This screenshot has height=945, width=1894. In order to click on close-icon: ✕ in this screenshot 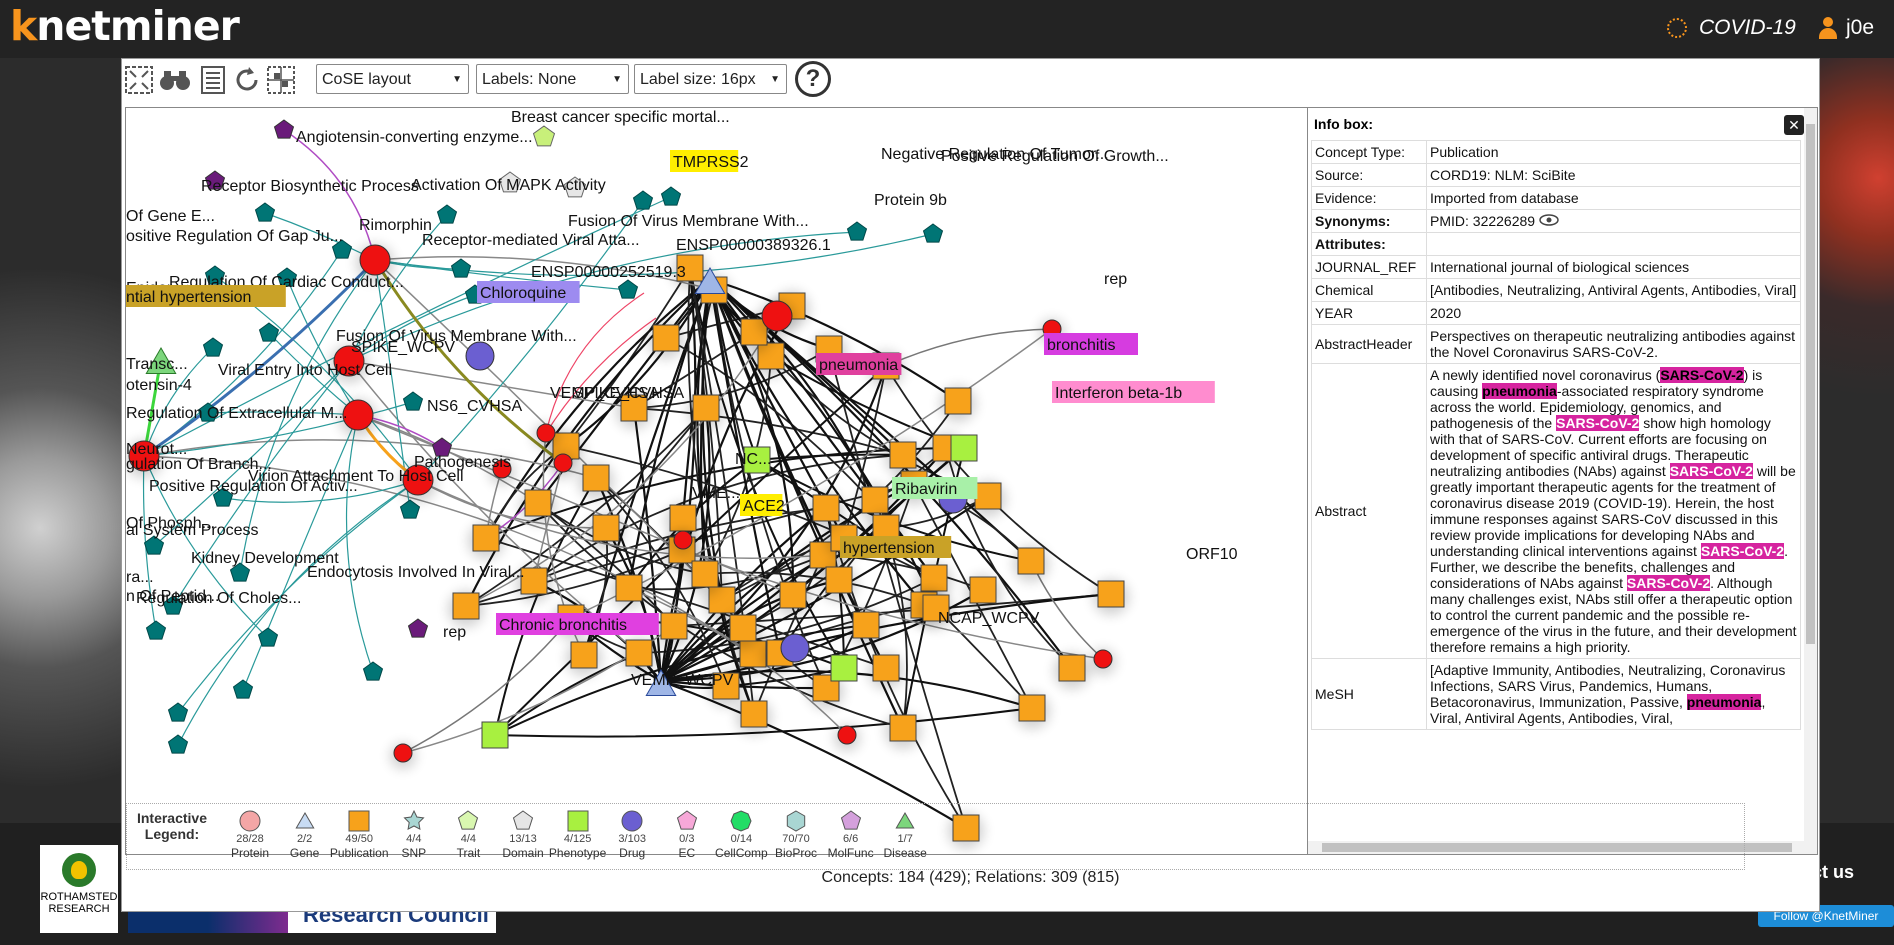, I will do `click(1794, 125)`.